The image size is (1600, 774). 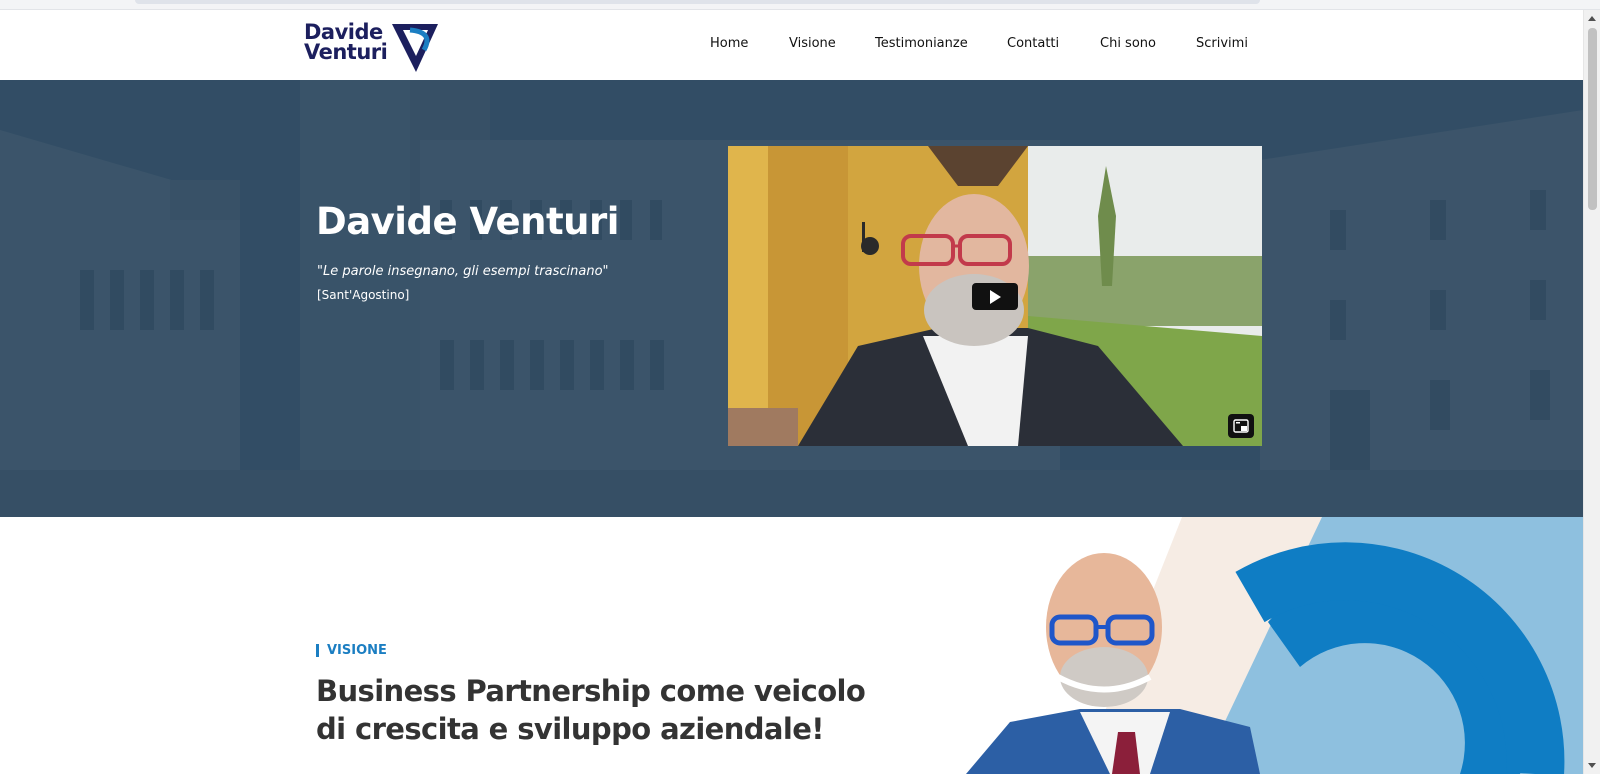 I want to click on play-icon, so click(x=995, y=296).